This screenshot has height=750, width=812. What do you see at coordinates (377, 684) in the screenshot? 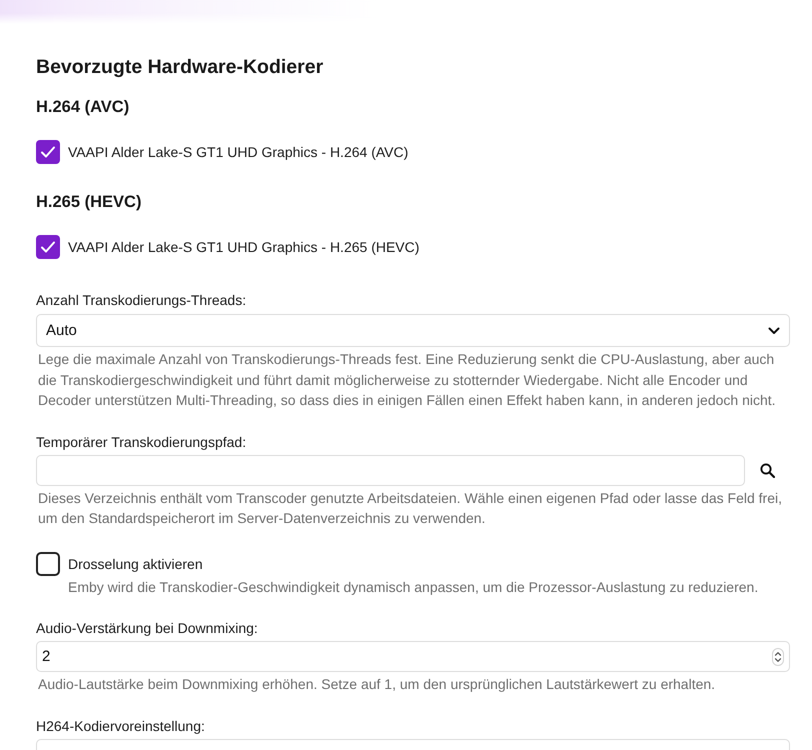
I see `help-text: Audio-Lautstärke beim Downmixing erhöhen. Setze auf 1, um den ursprünglichen Lautstärkewert zu erhalten.` at bounding box center [377, 684].